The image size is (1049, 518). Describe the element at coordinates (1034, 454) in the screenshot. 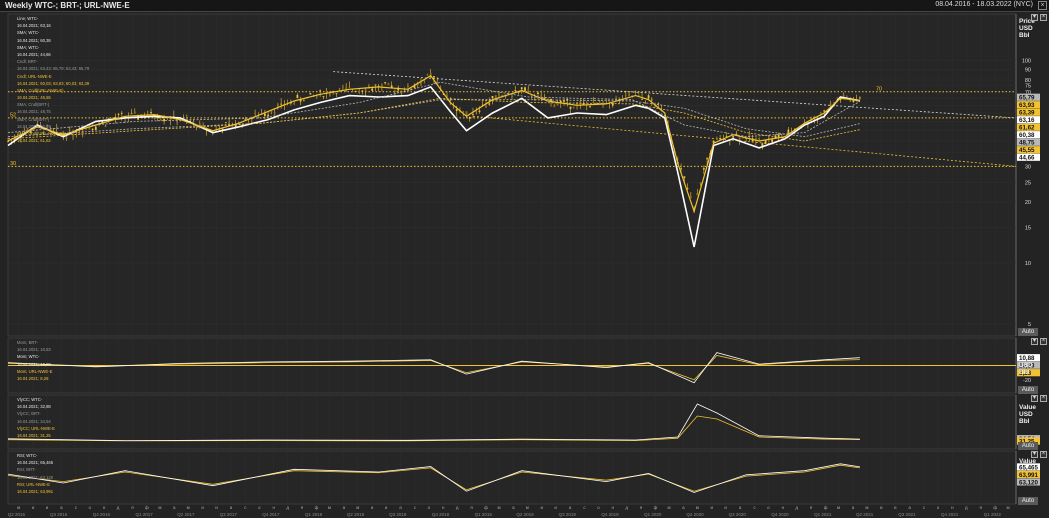

I see `rsi-panel-menu-icon: ▾` at that location.